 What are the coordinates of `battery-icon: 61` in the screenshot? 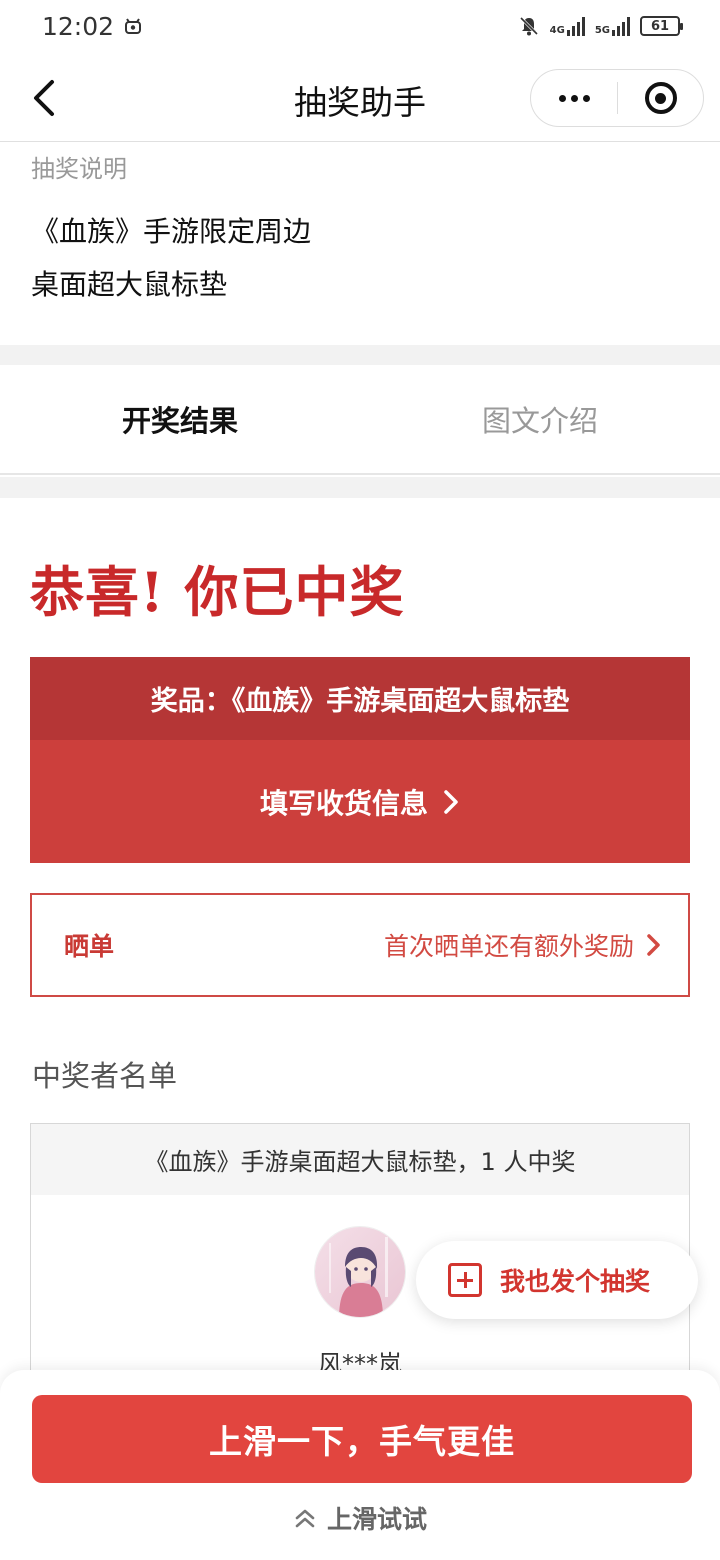 It's located at (661, 26).